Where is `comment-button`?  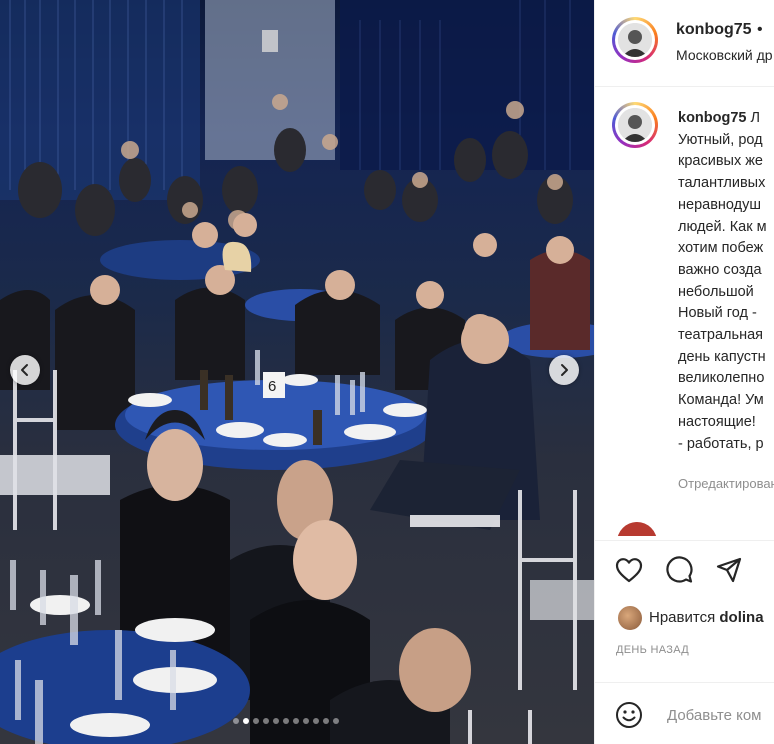
comment-button is located at coordinates (679, 570).